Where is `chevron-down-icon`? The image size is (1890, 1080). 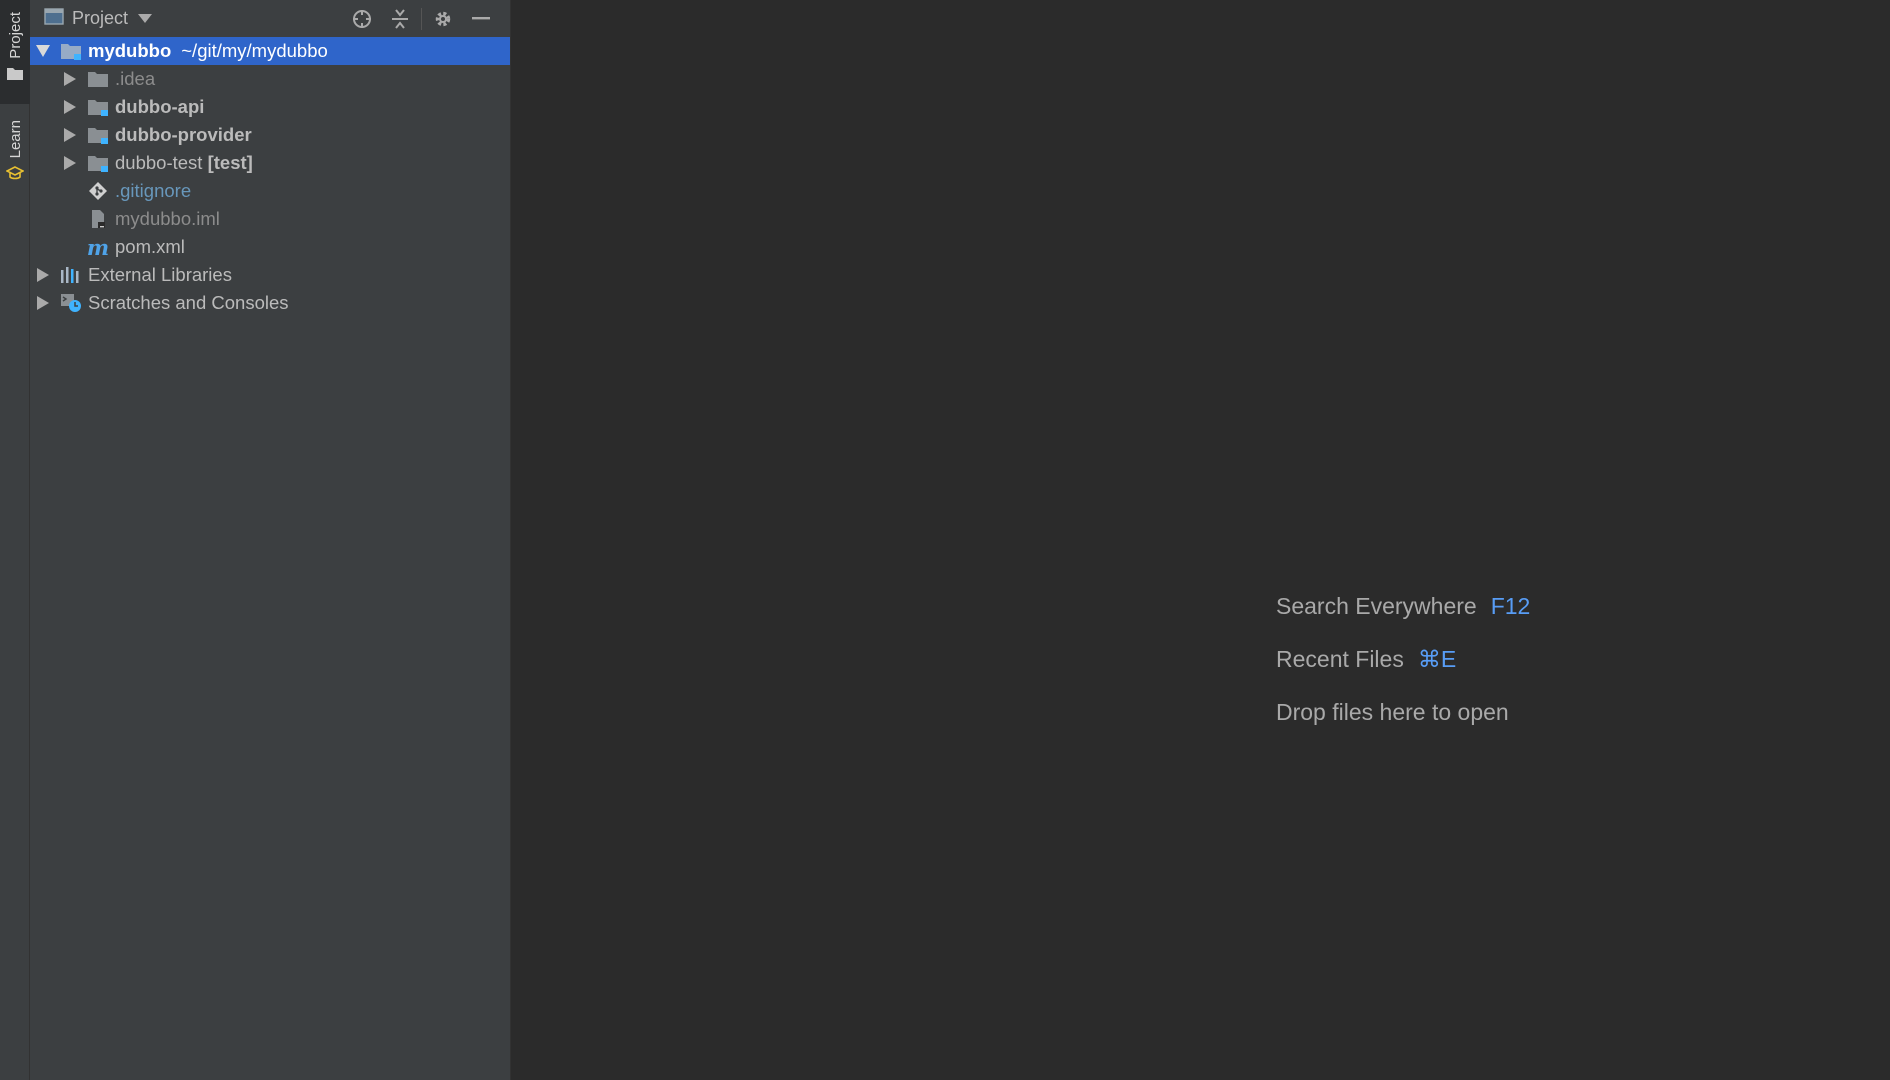
chevron-down-icon is located at coordinates (145, 19).